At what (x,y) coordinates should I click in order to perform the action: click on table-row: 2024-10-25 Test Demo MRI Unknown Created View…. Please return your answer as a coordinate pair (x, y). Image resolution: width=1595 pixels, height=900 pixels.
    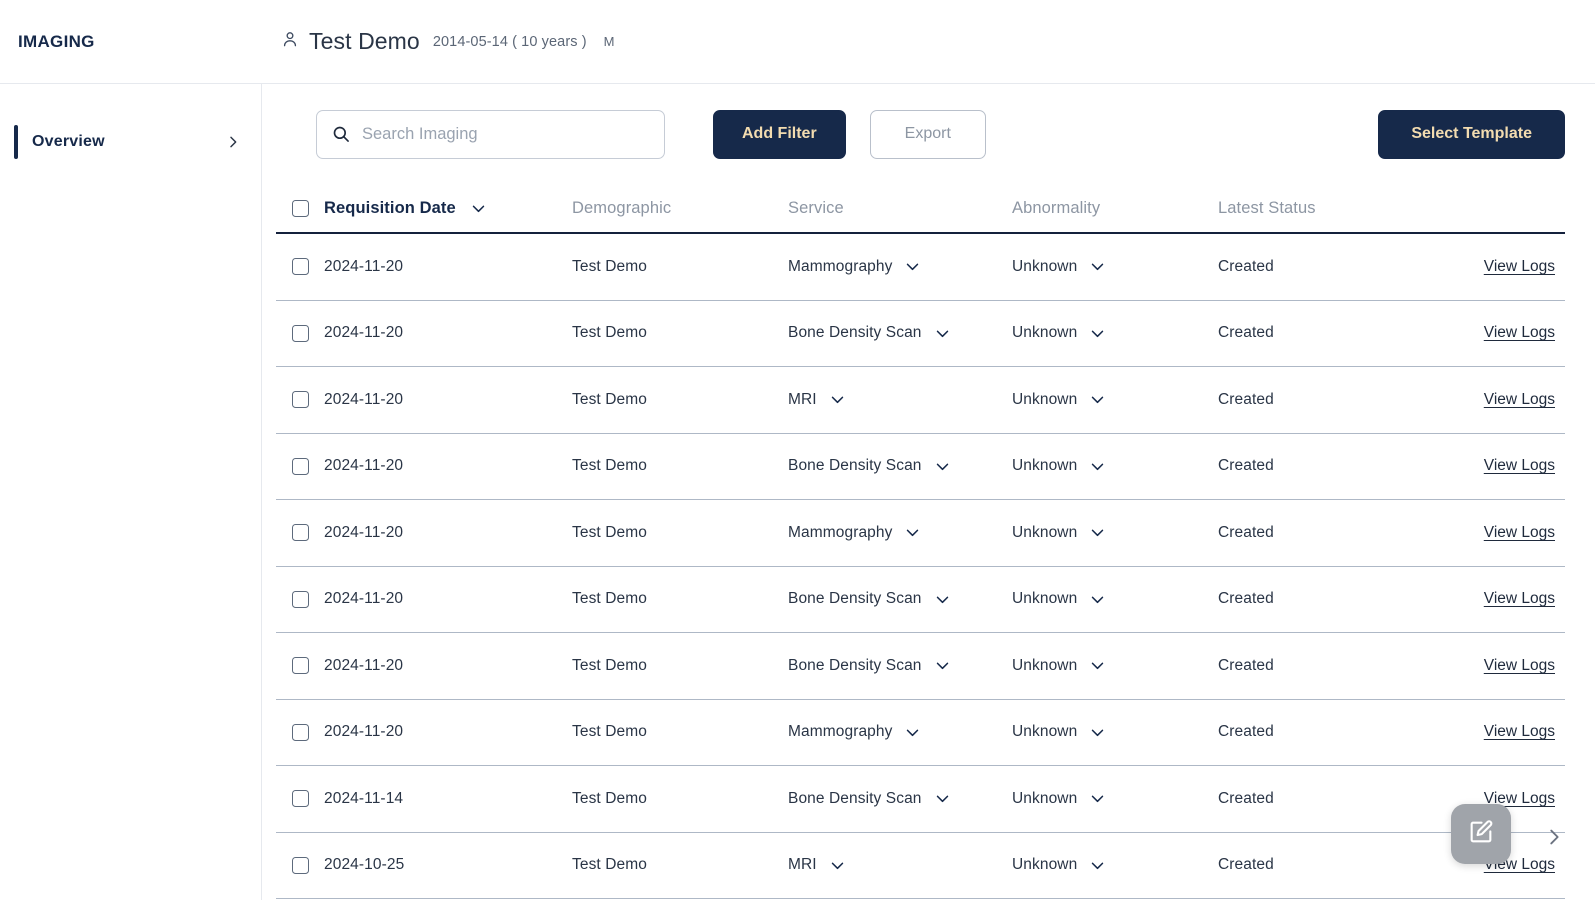
    Looking at the image, I should click on (920, 866).